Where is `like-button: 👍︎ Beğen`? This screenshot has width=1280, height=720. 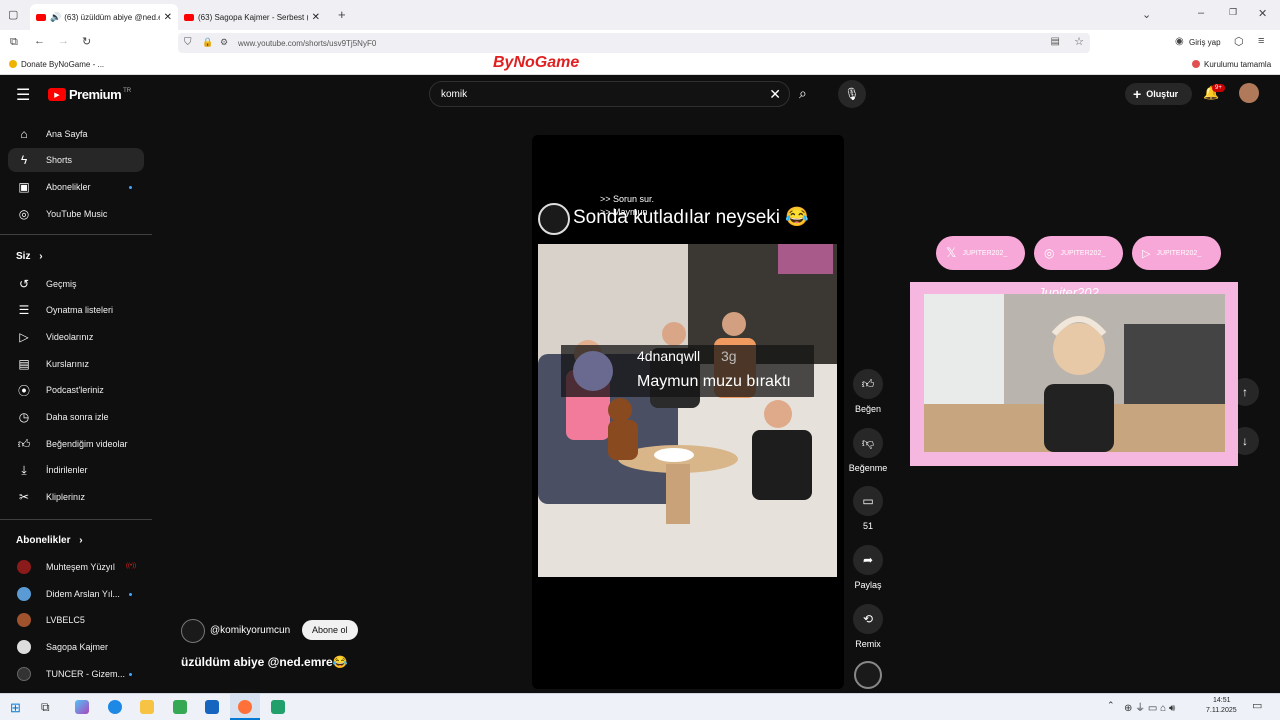 like-button: 👍︎ Beğen is located at coordinates (868, 391).